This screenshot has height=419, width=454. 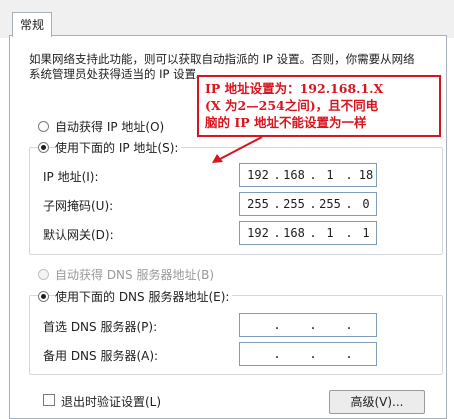 I want to click on tab-general: 常规, so click(x=32, y=24).